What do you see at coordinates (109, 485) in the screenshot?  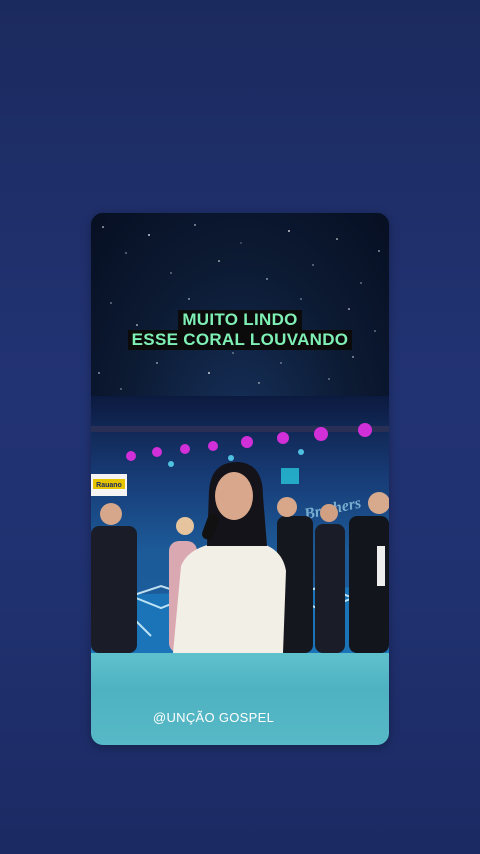 I see `stage-sign-text: Rauano` at bounding box center [109, 485].